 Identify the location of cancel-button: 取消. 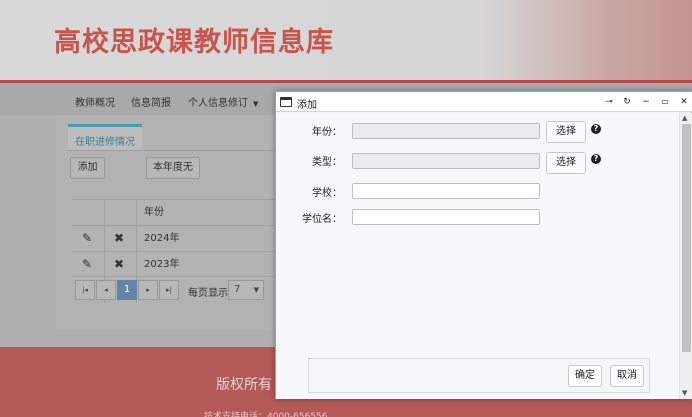
(627, 376).